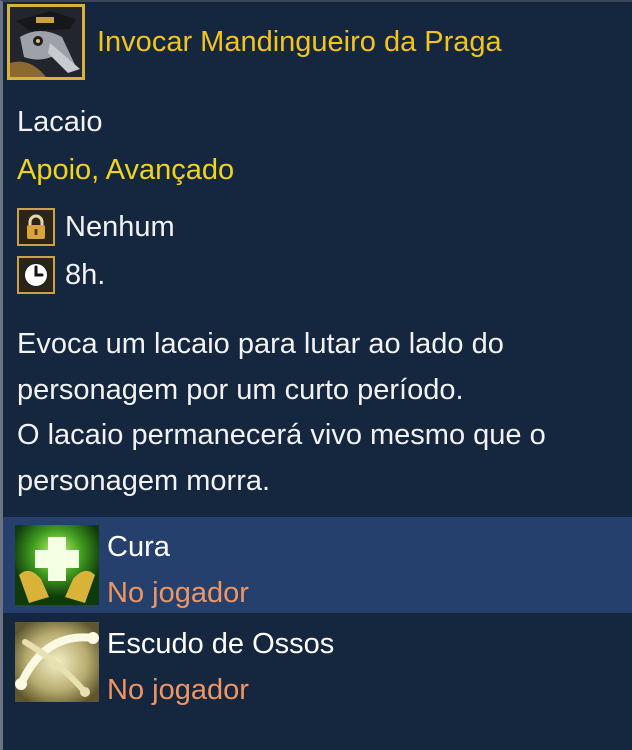 The image size is (632, 750). What do you see at coordinates (46, 42) in the screenshot?
I see `plague-doctor-mask-icon` at bounding box center [46, 42].